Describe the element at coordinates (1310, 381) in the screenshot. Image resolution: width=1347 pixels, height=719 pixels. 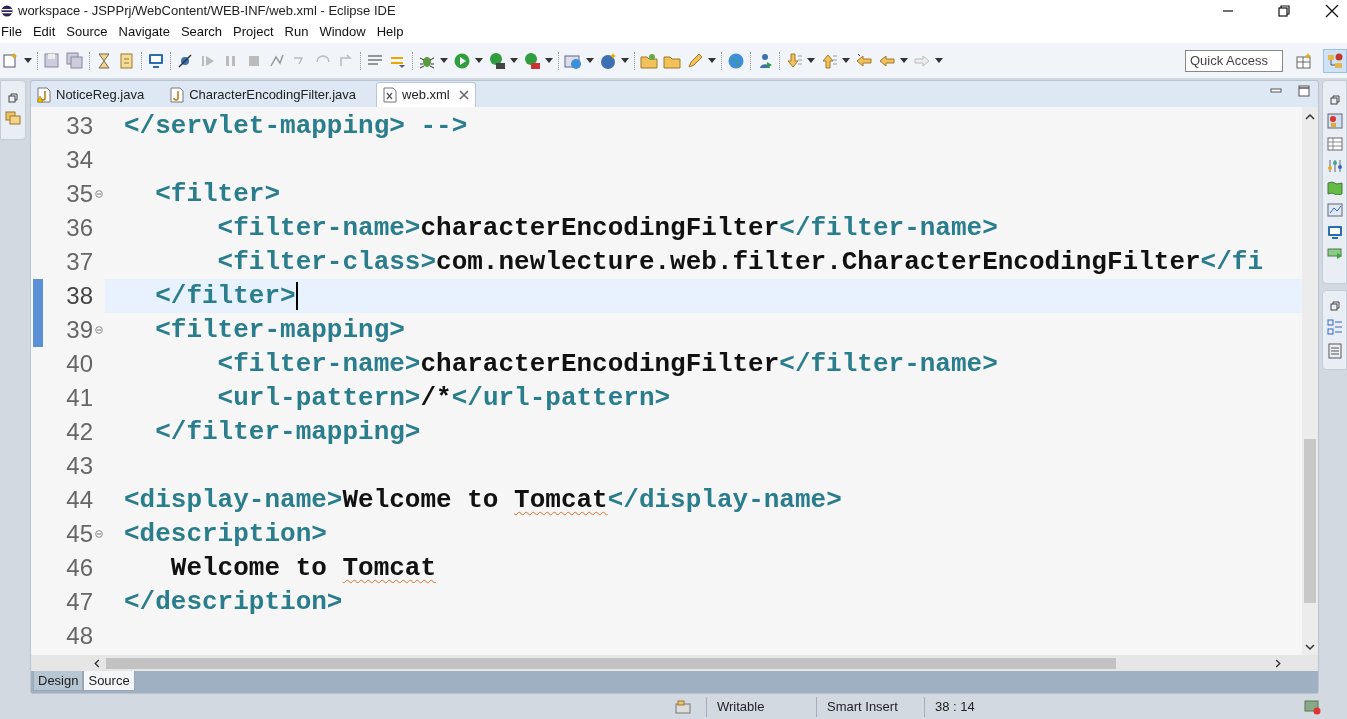
I see `vertical-scrollbar` at that location.